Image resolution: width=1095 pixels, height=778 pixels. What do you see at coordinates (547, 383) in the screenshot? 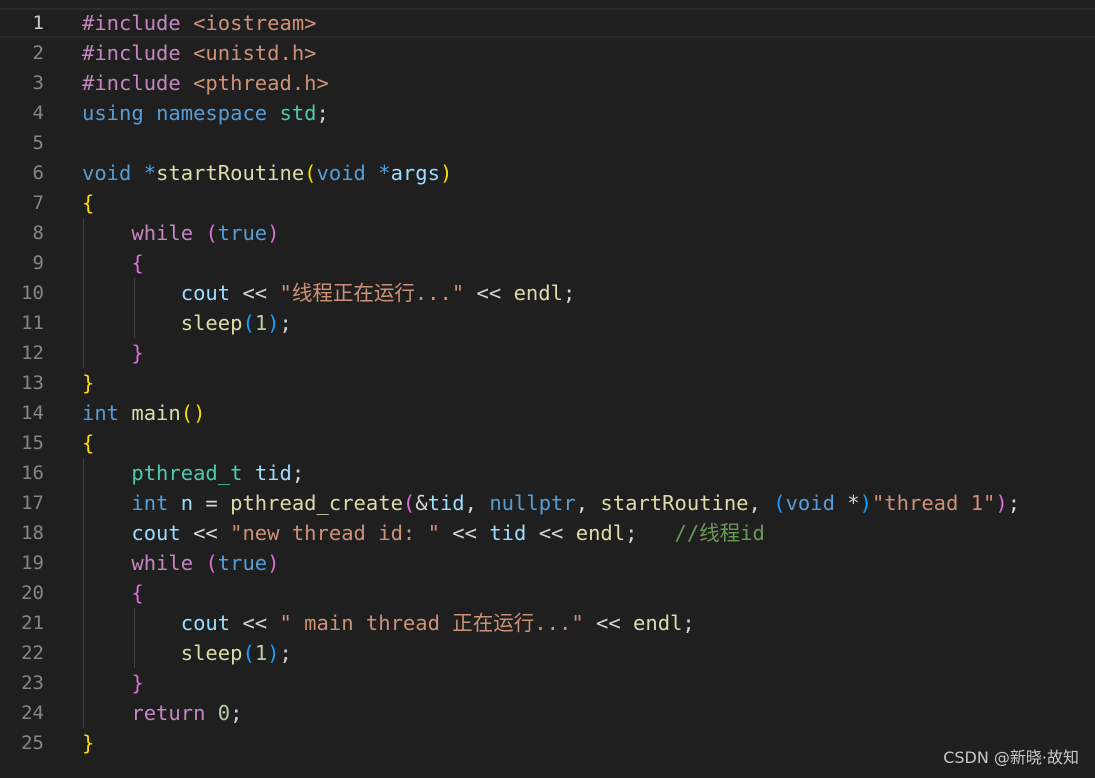
I see `code-line: 13}` at bounding box center [547, 383].